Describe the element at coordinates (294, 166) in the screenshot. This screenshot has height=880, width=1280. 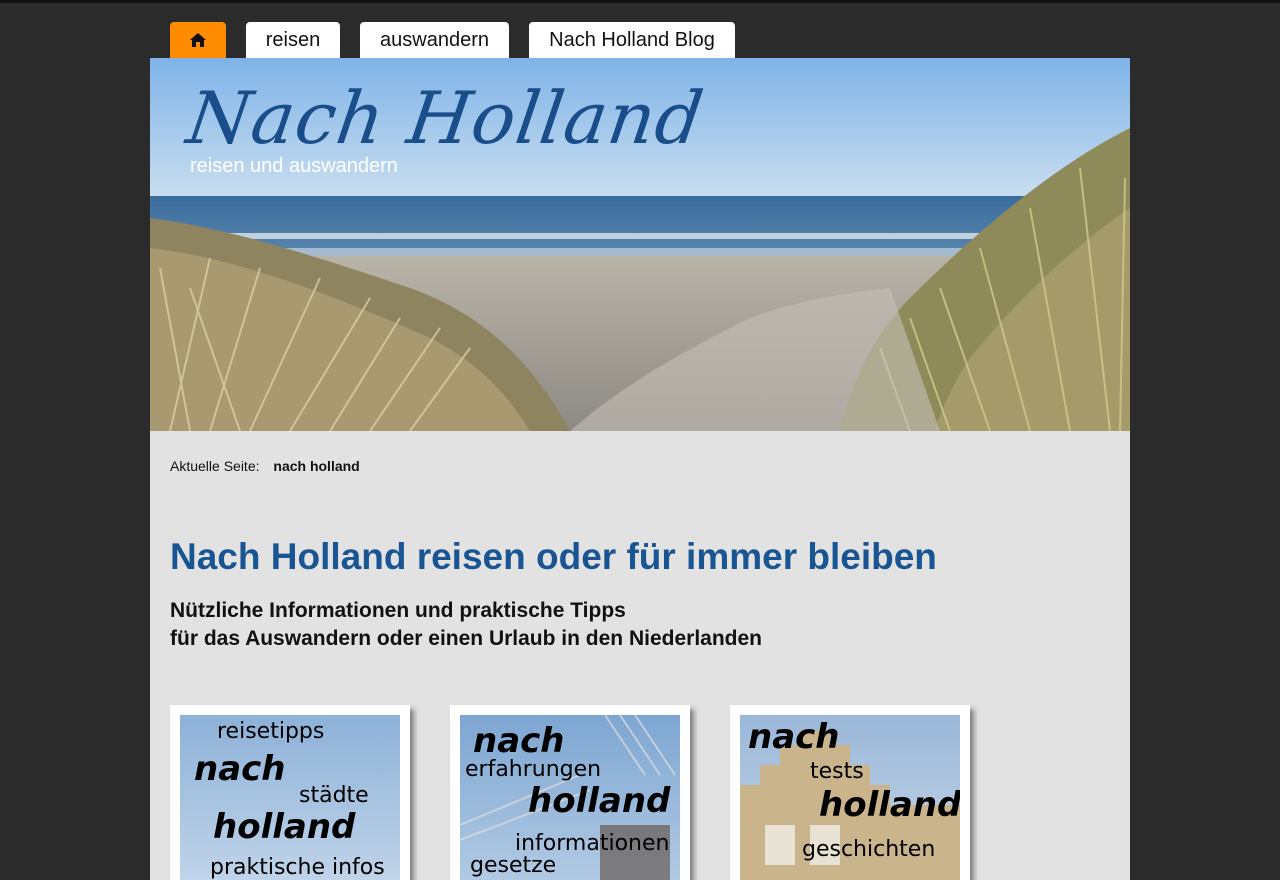
I see `logo-subtitle: reisen und auswandern` at that location.